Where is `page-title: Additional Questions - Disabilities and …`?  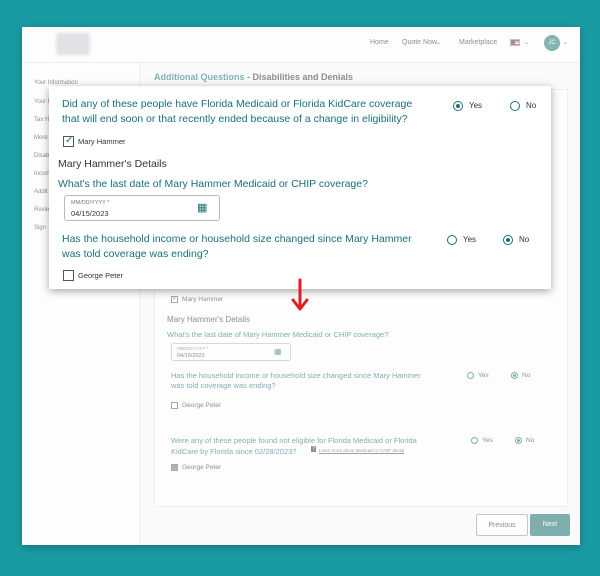 page-title: Additional Questions - Disabilities and … is located at coordinates (253, 77).